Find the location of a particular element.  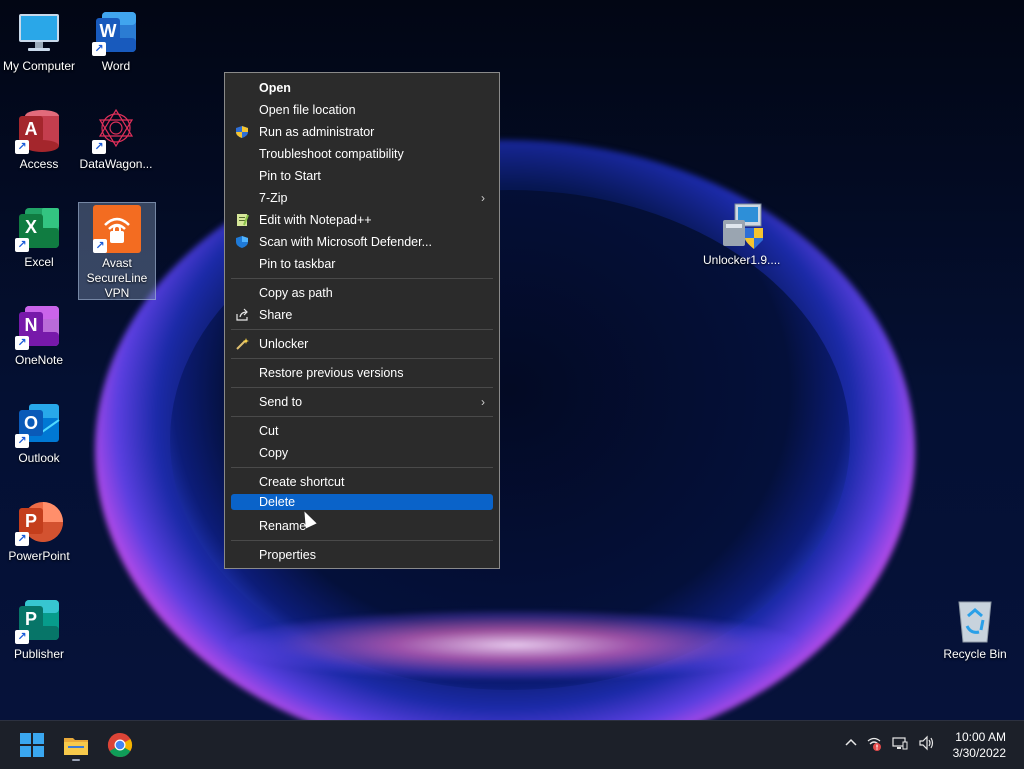

menu-item-label: Run as administrator is located at coordinates (317, 132).